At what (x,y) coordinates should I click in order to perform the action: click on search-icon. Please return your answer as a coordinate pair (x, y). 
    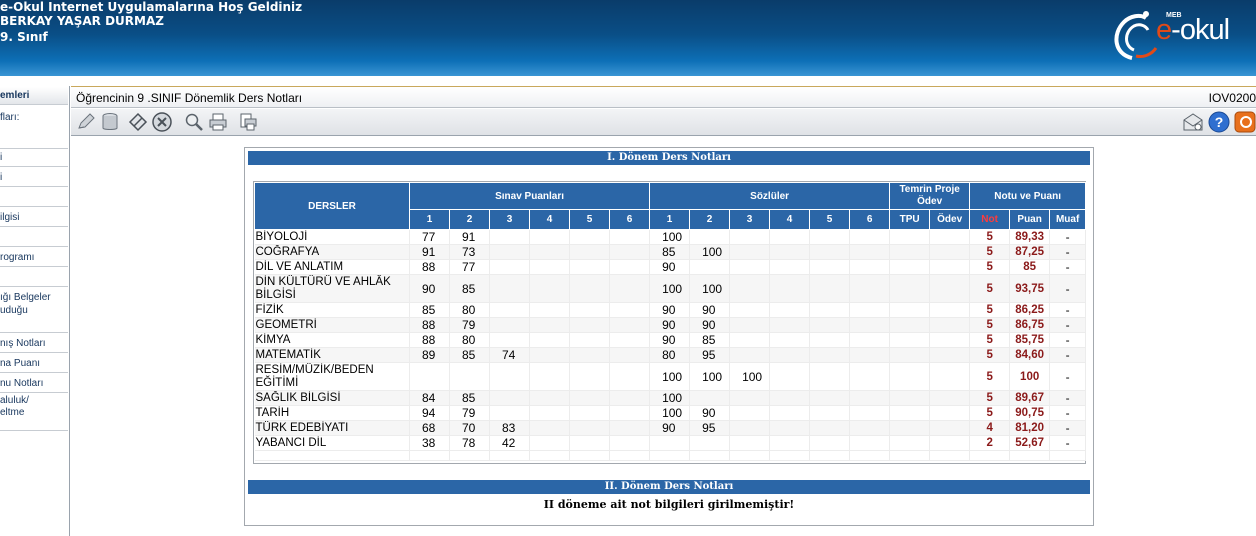
    Looking at the image, I should click on (194, 122).